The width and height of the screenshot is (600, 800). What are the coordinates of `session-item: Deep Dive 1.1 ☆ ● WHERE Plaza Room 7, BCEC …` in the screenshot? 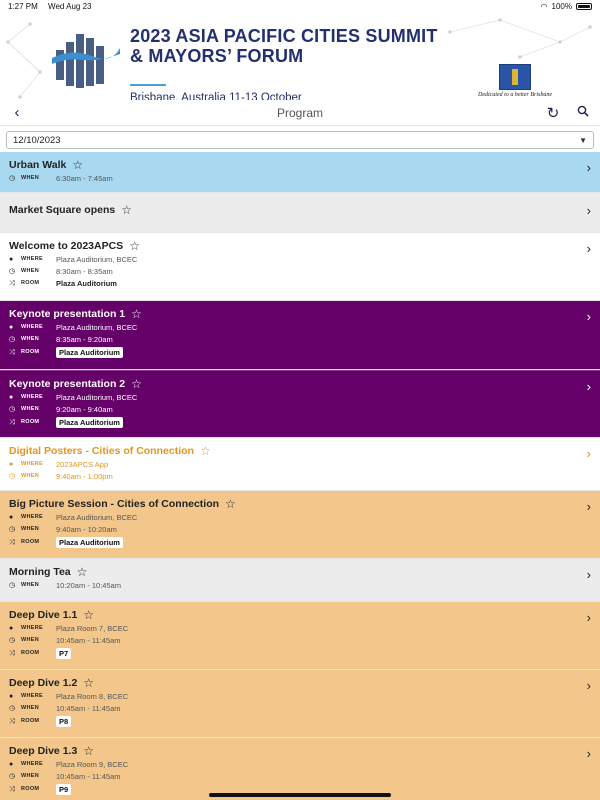 It's located at (300, 636).